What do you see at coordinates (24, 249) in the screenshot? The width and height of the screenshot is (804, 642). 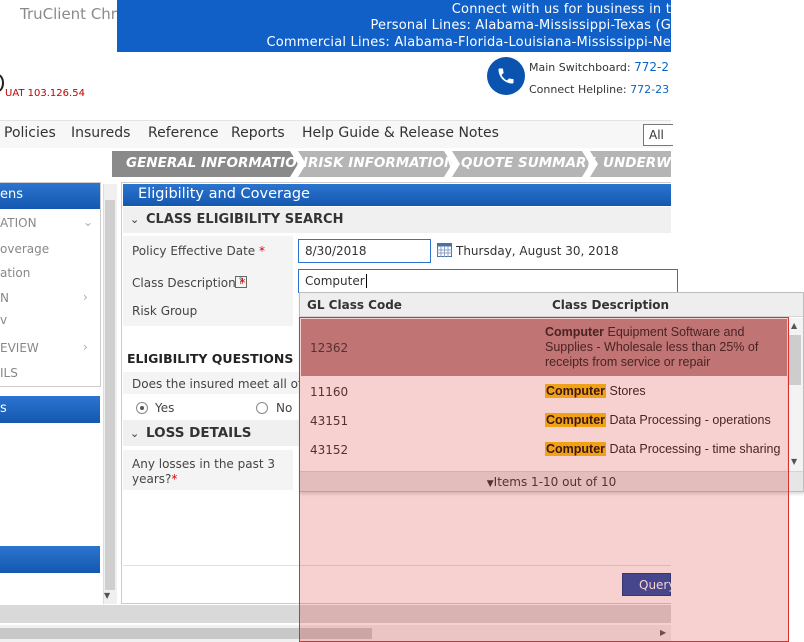 I see `left-item-2: overage` at bounding box center [24, 249].